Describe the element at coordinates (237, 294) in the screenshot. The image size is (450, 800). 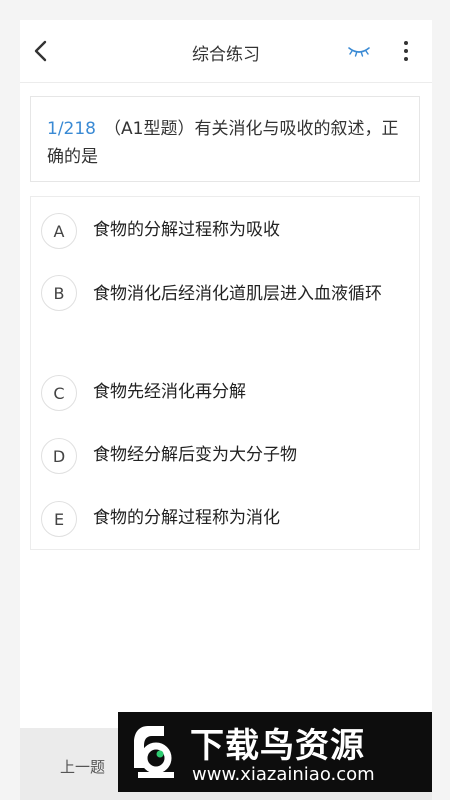
I see `option-text: 食物消化后经消化道肌层进入血液循环` at that location.